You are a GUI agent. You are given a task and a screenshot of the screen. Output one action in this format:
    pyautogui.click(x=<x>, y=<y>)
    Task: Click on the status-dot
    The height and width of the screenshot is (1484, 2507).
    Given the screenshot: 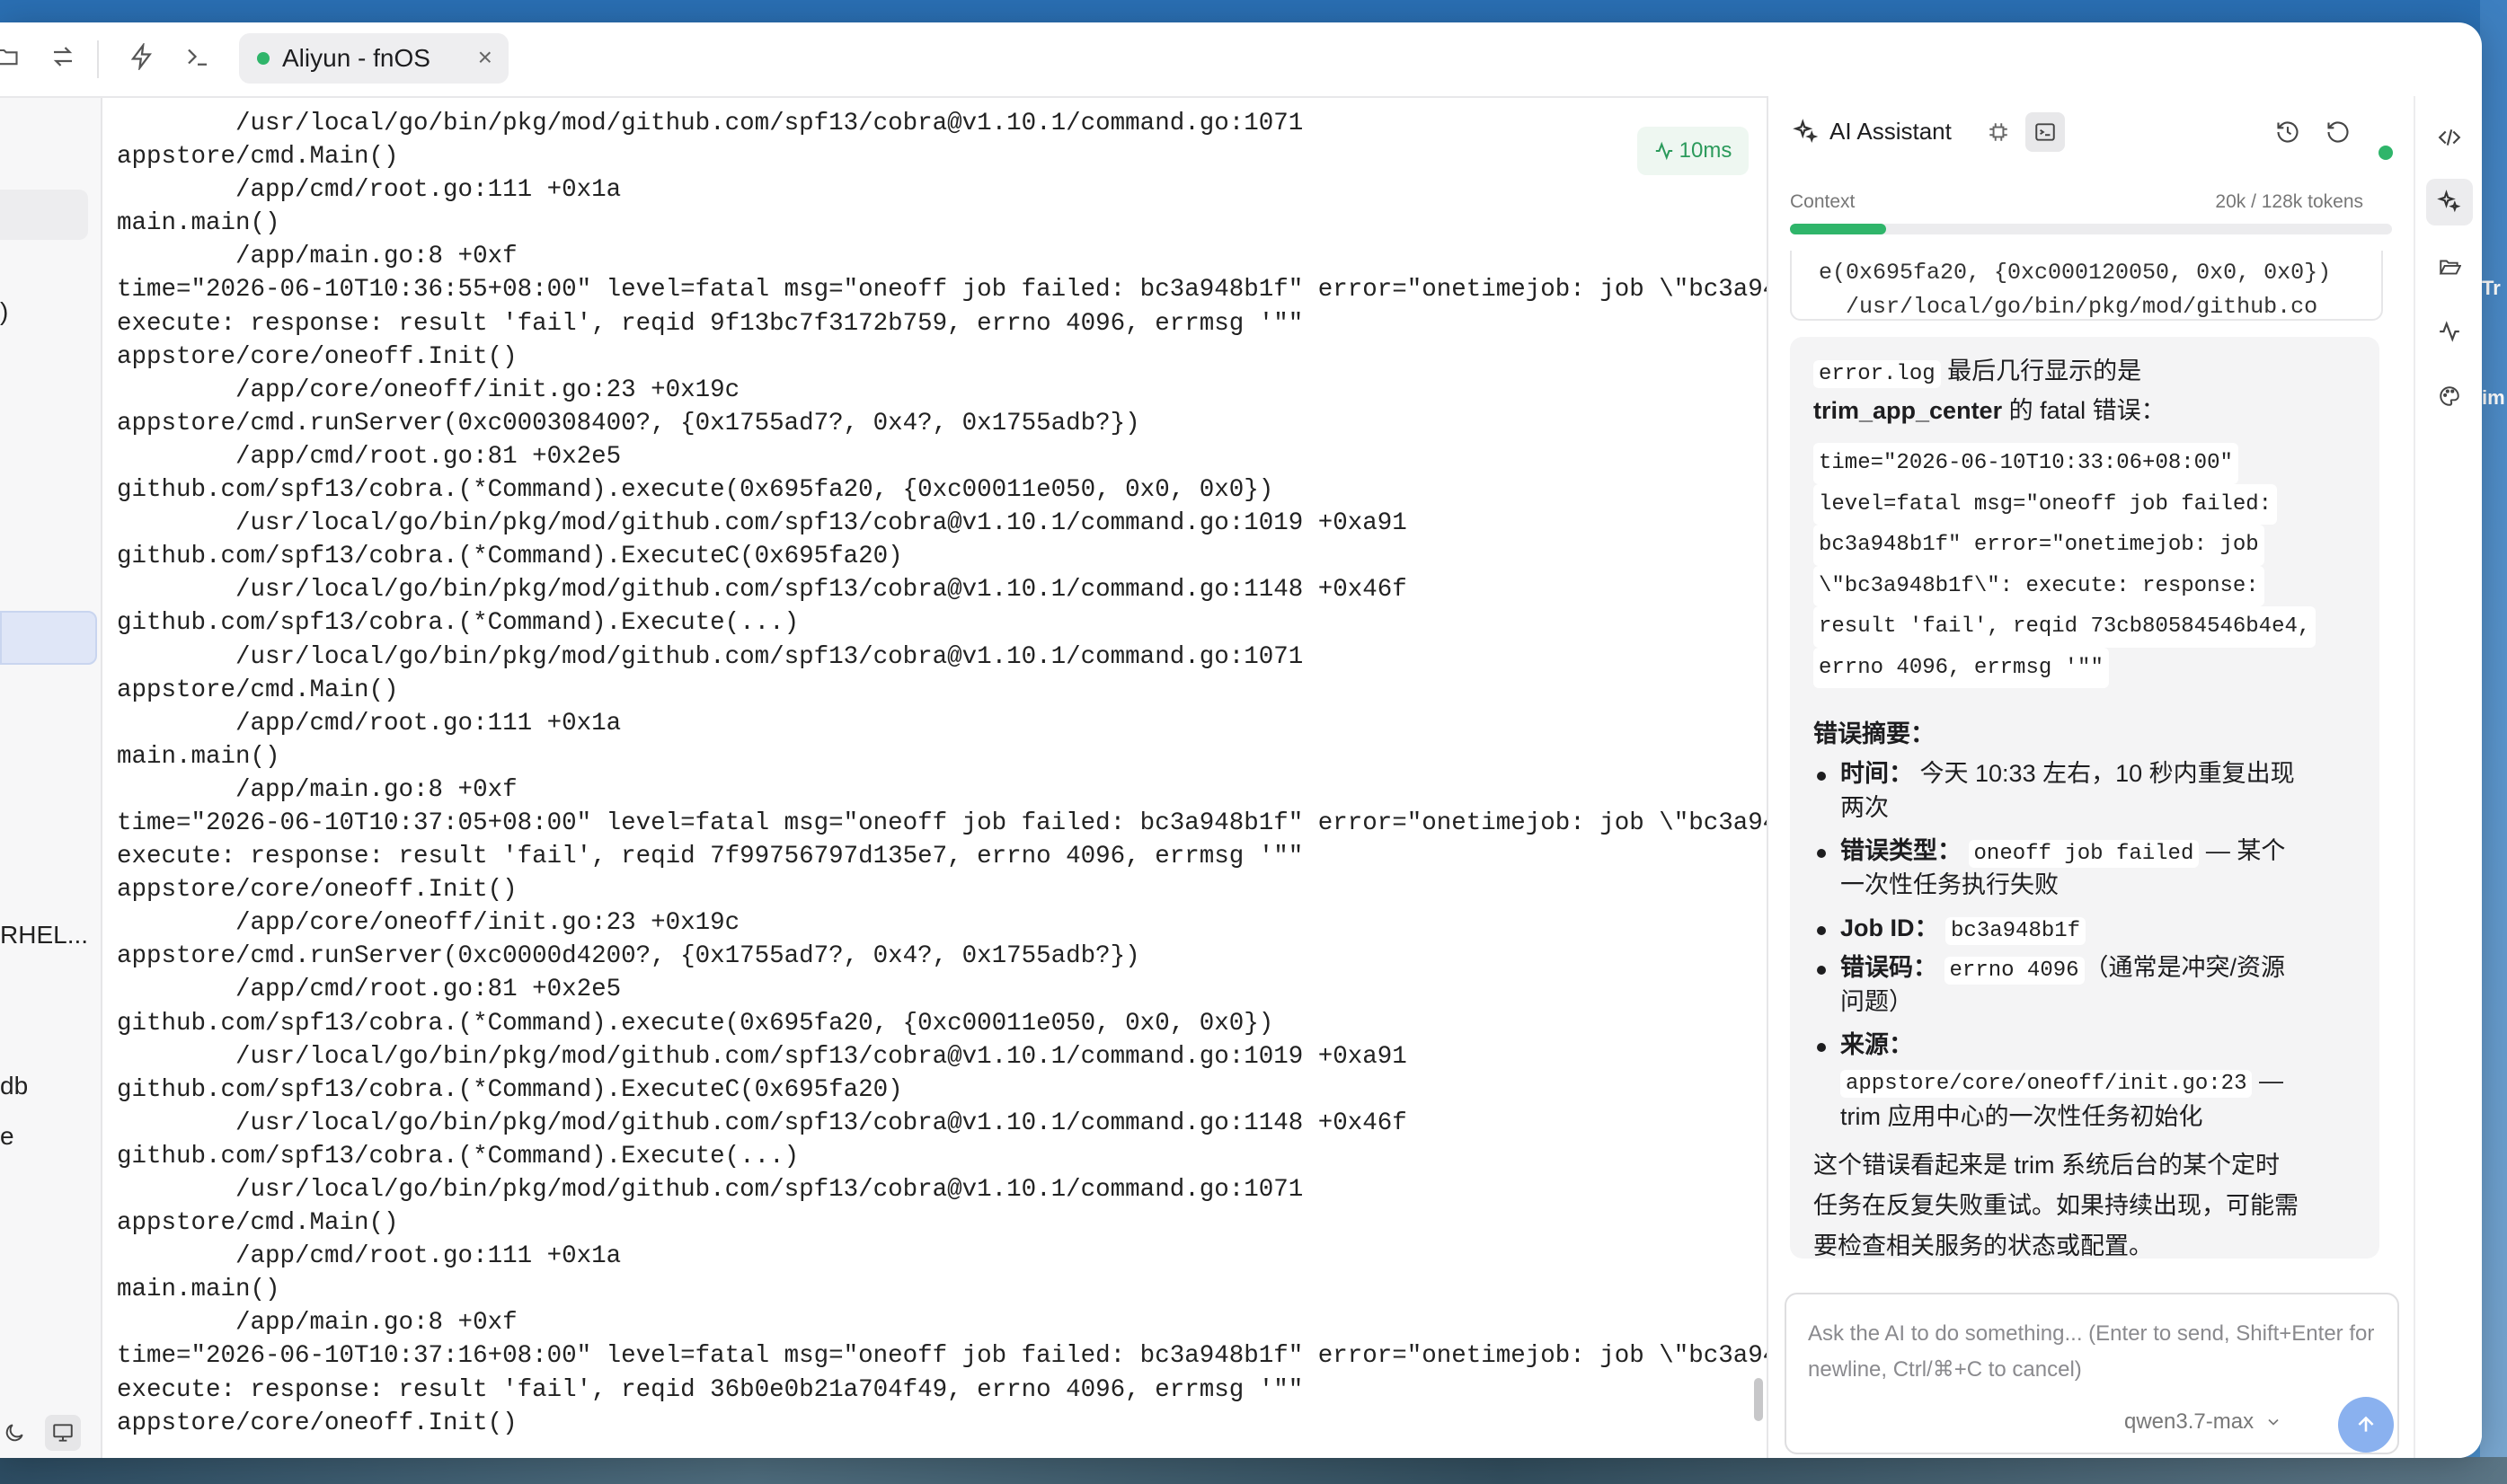 What is the action you would take?
    pyautogui.click(x=2386, y=153)
    